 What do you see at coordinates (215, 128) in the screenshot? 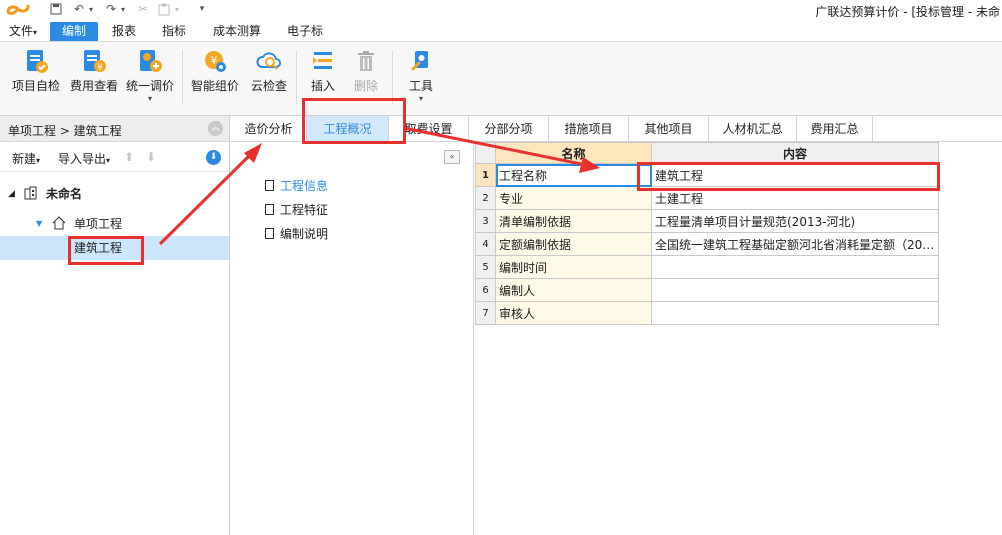
I see `collapse-panel-icon: ︽` at bounding box center [215, 128].